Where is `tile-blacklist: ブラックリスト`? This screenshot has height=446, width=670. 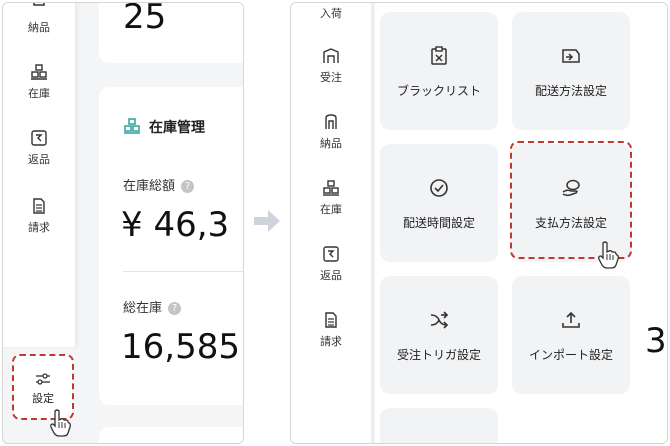
tile-blacklist: ブラックリスト is located at coordinates (439, 71).